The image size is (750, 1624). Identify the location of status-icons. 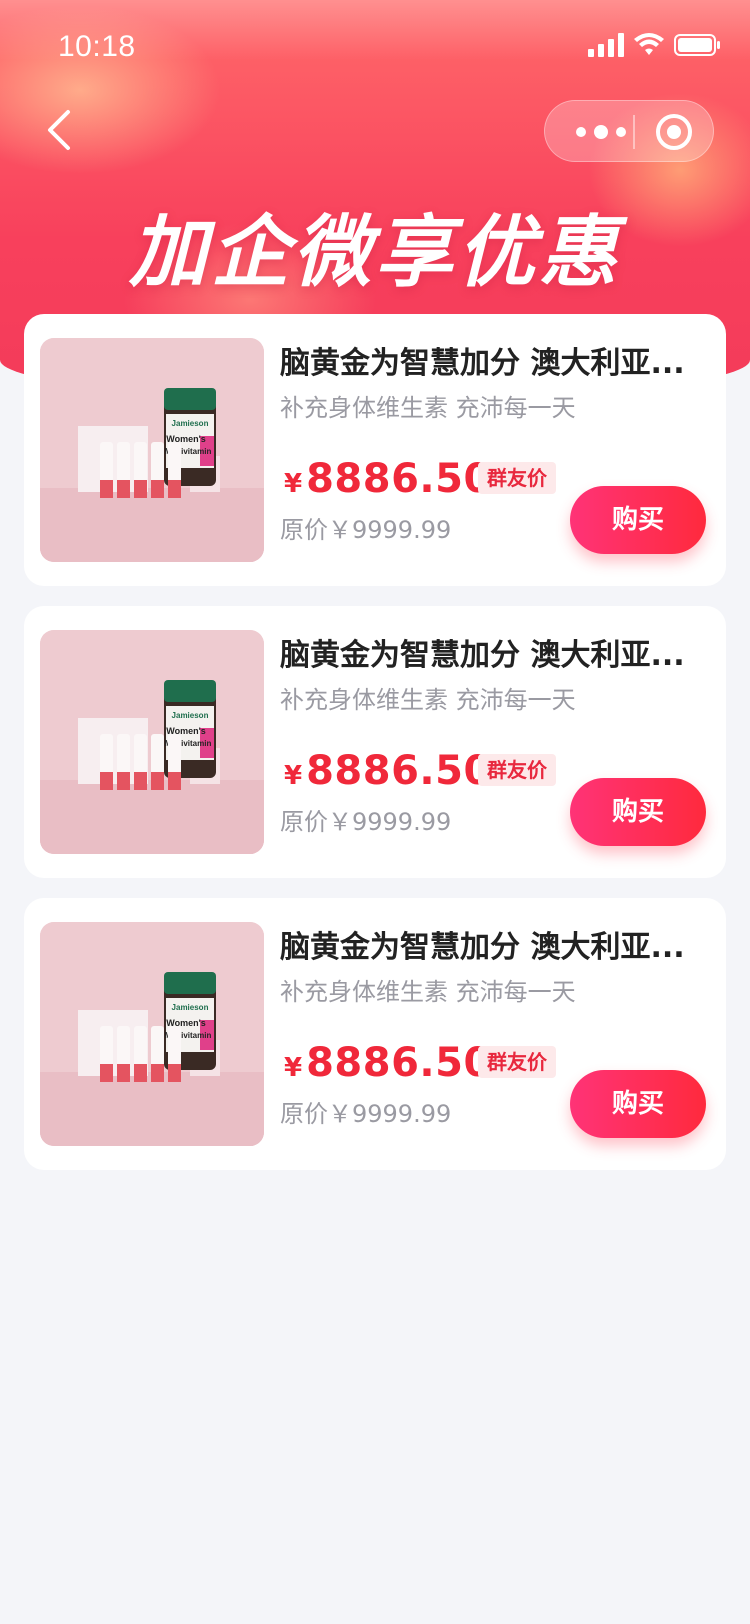
(655, 45).